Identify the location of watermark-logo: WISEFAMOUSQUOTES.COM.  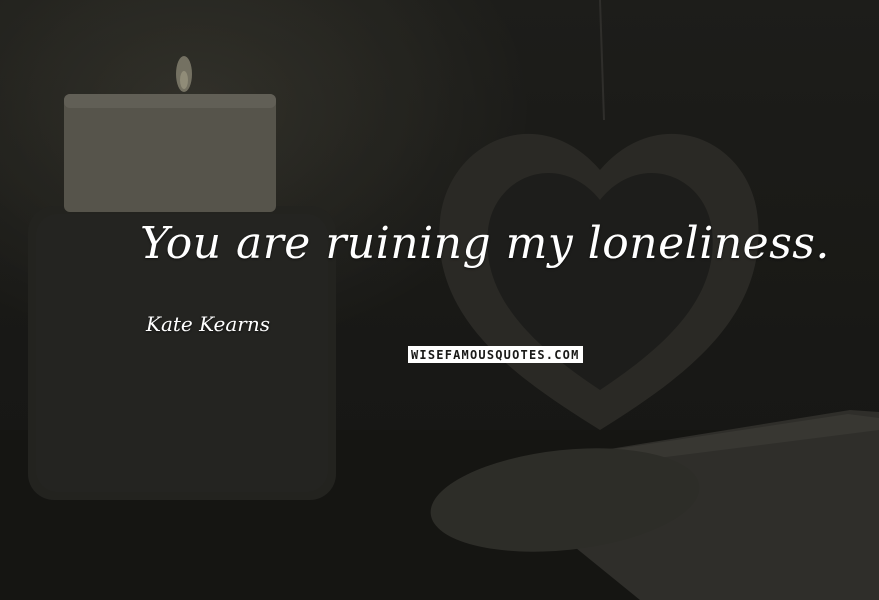
(495, 354).